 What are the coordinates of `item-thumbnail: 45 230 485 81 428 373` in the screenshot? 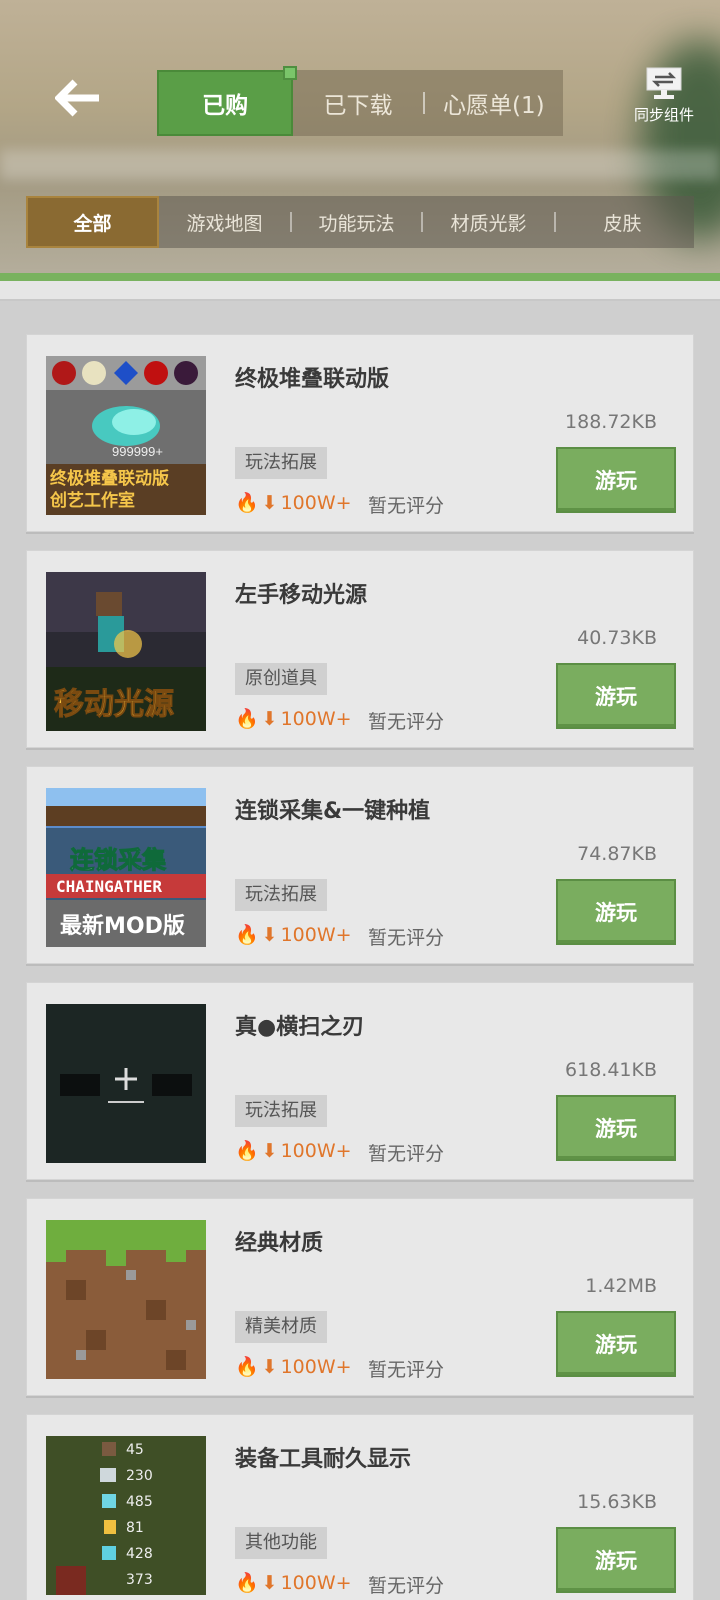 It's located at (126, 1515).